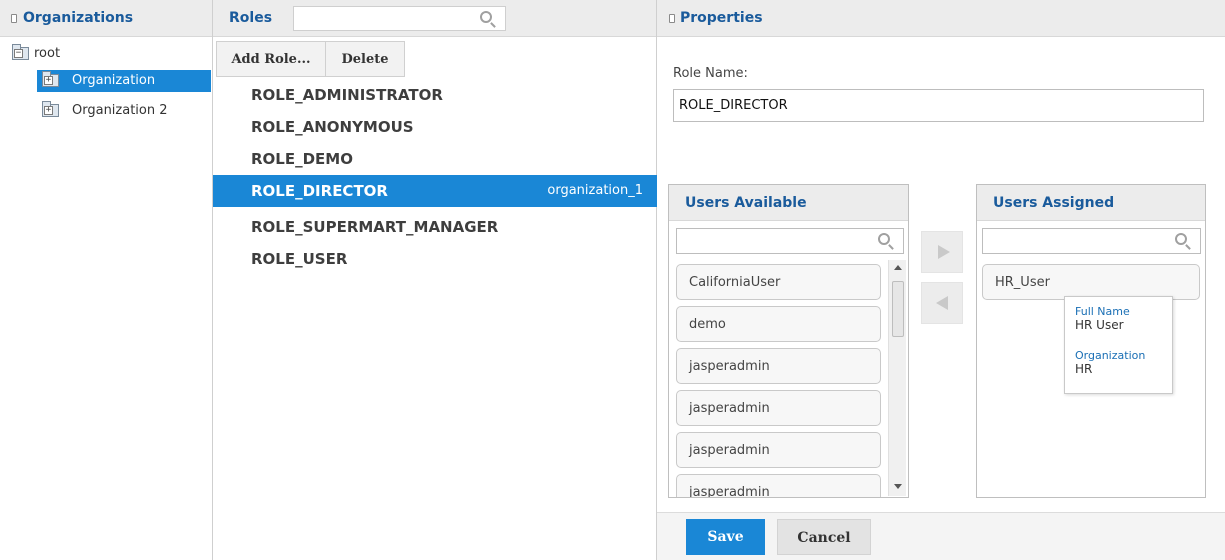 The image size is (1225, 560). I want to click on properties-title: Properties, so click(721, 18).